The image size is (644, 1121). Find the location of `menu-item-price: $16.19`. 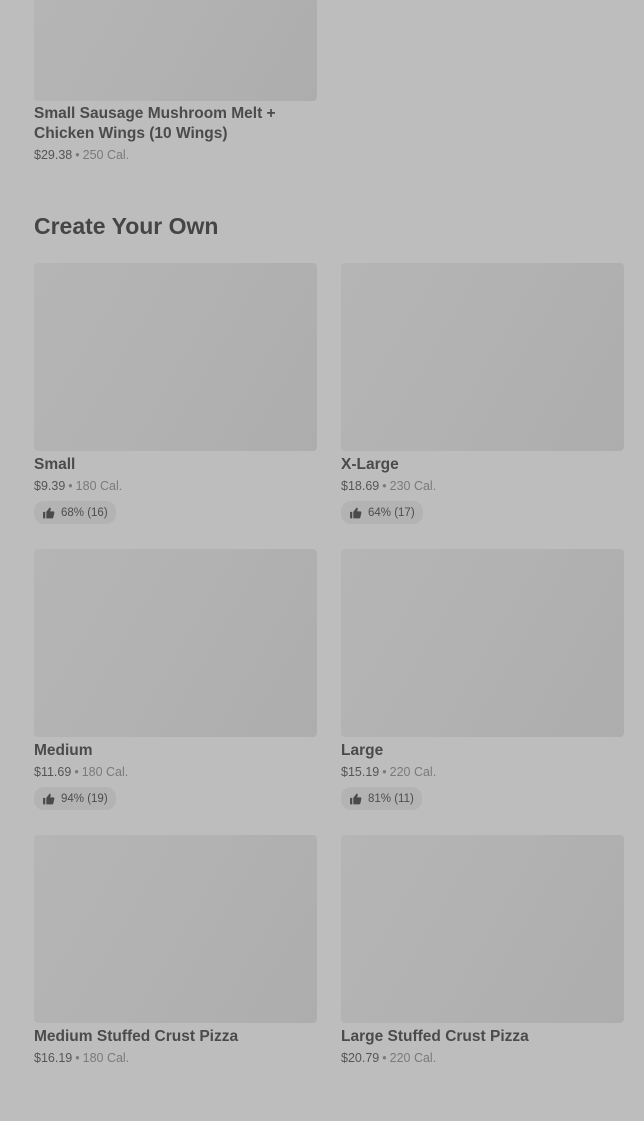

menu-item-price: $16.19 is located at coordinates (53, 1058).